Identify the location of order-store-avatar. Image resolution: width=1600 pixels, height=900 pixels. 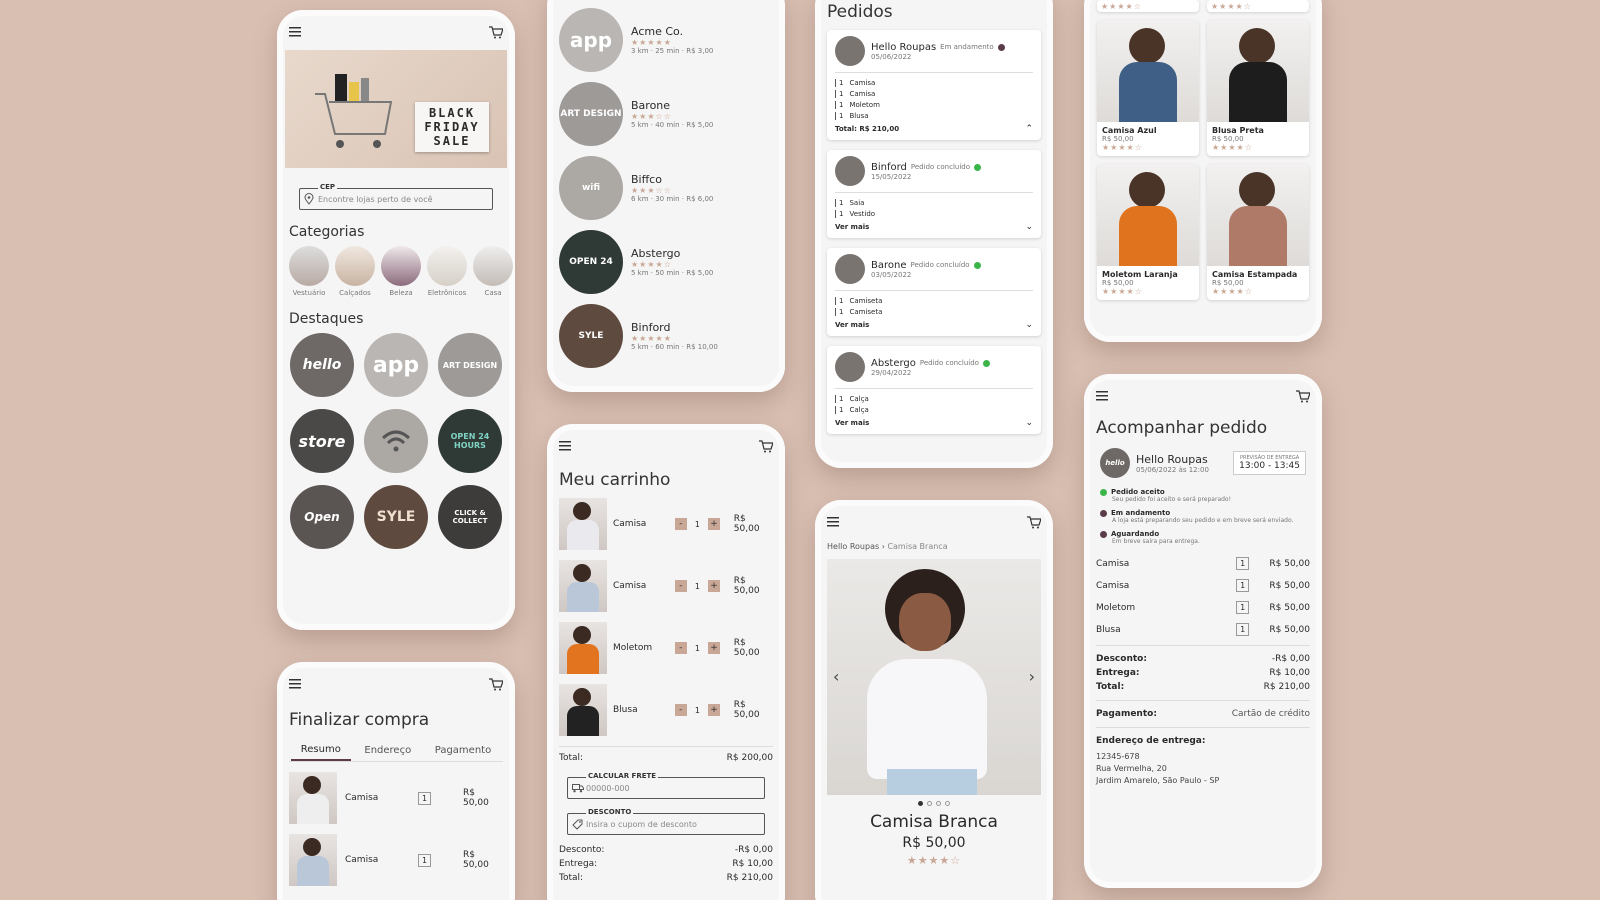
(850, 171).